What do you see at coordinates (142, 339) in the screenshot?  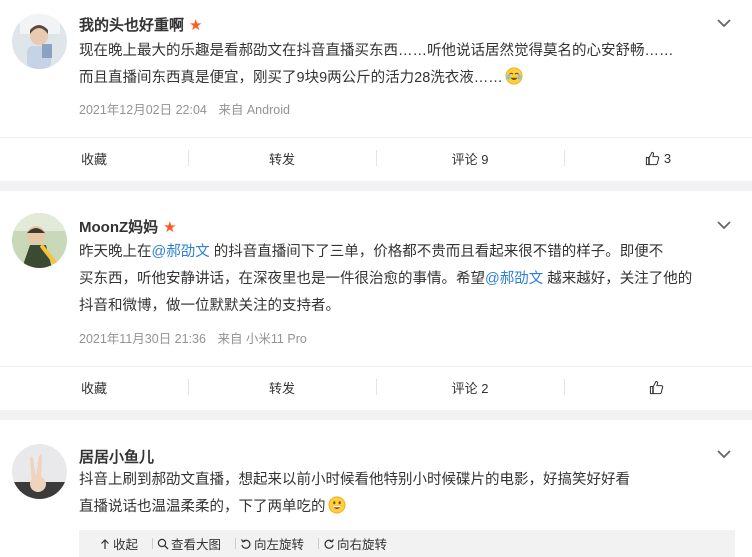 I see `post-date: 2021年11月30日 21:36` at bounding box center [142, 339].